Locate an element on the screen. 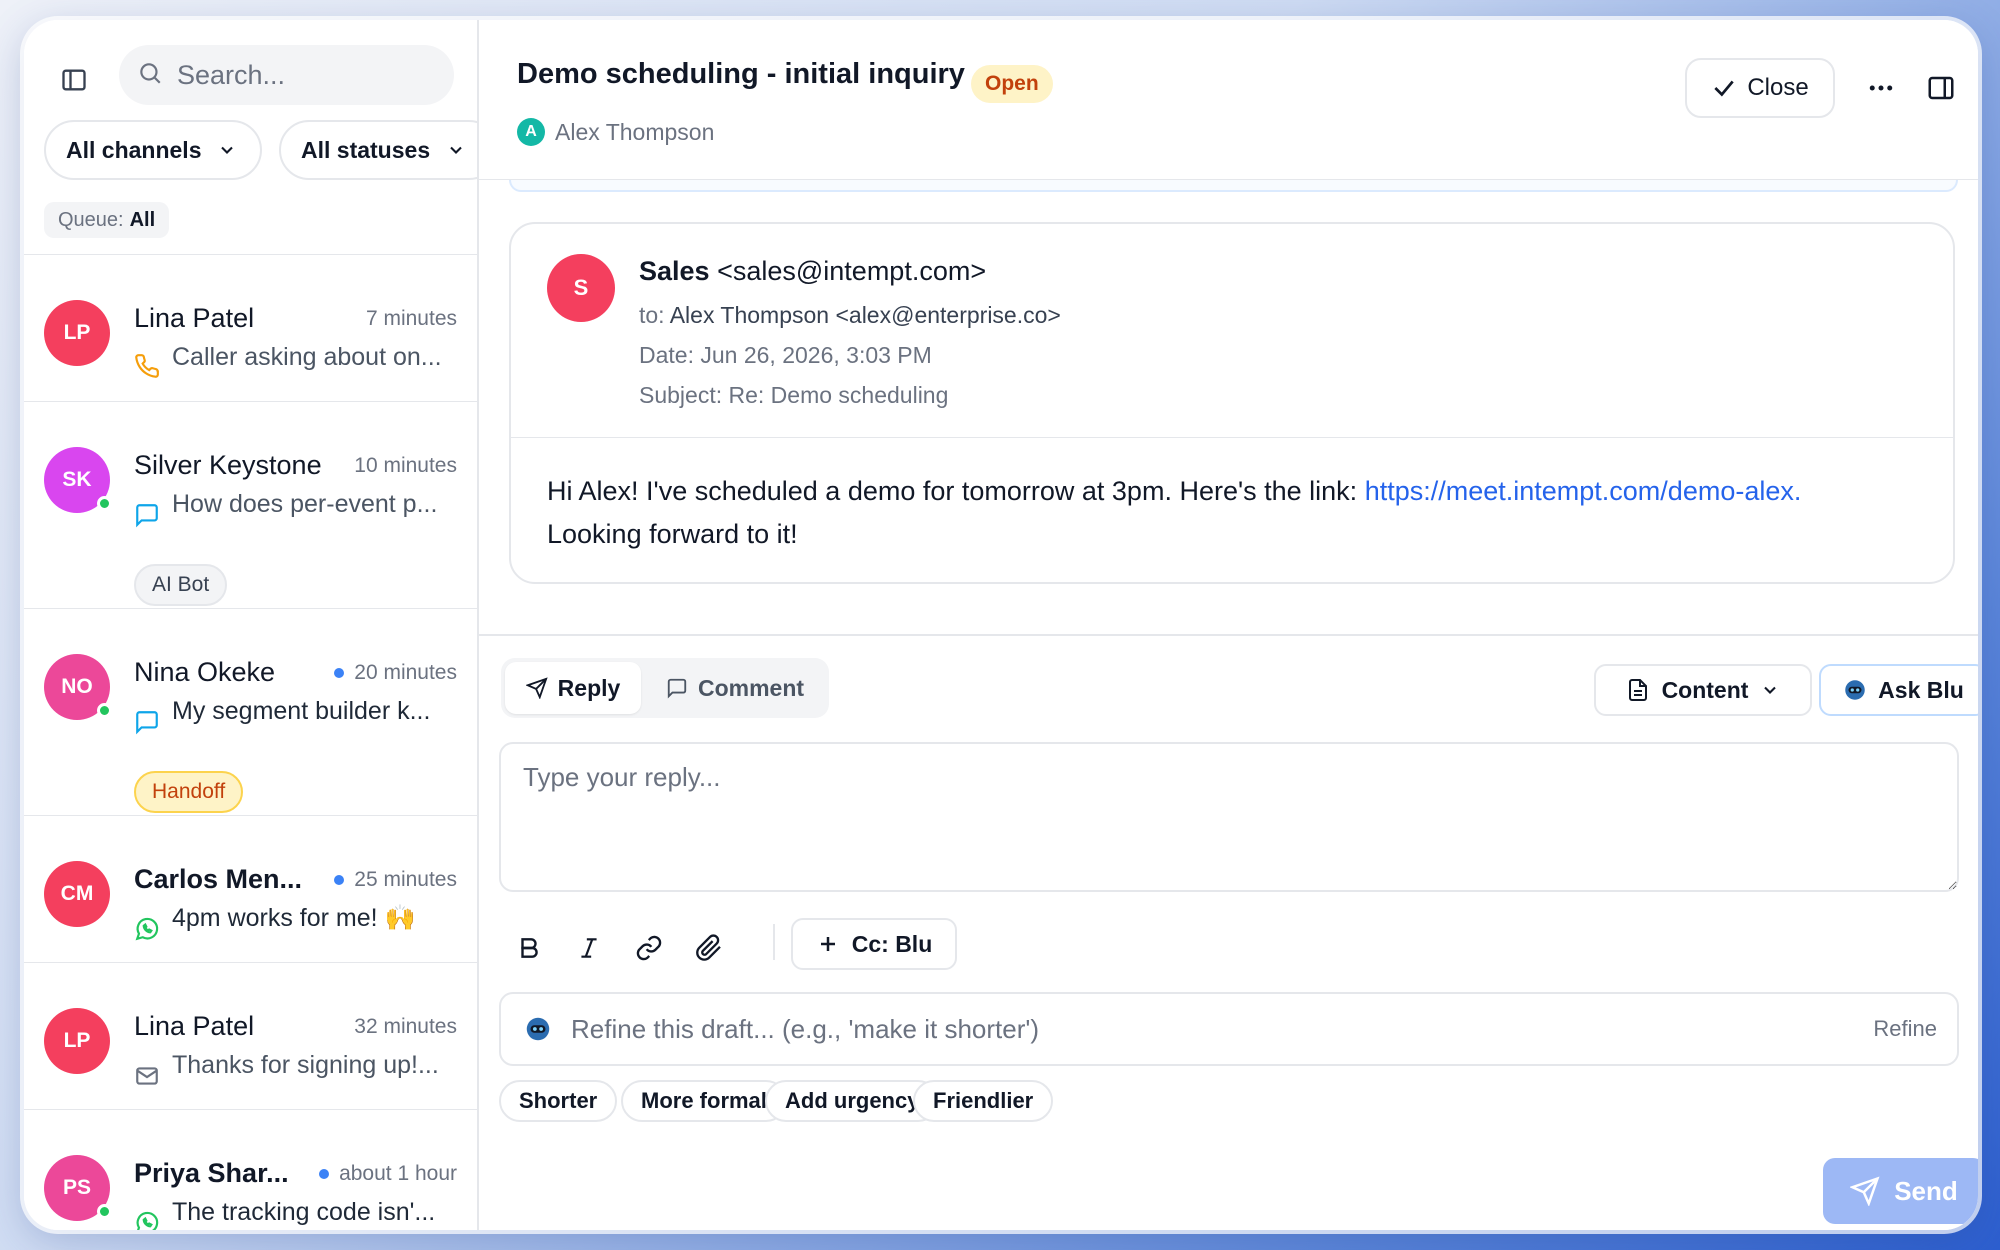 The width and height of the screenshot is (2000, 1250). close-conversation-button: Close is located at coordinates (1760, 88).